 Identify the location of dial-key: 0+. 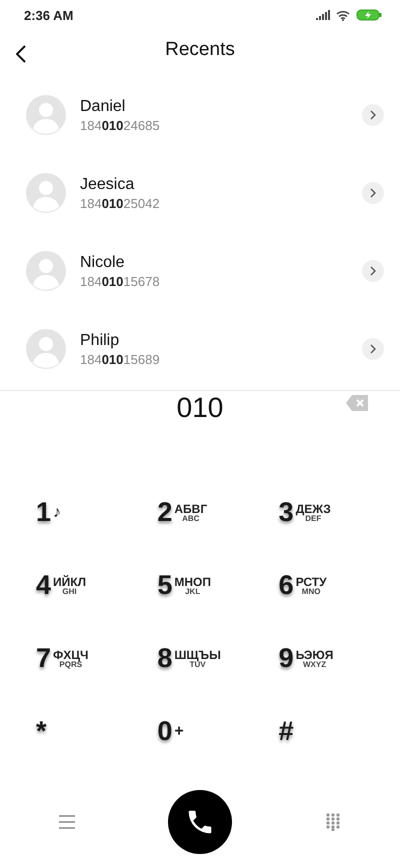
(170, 732).